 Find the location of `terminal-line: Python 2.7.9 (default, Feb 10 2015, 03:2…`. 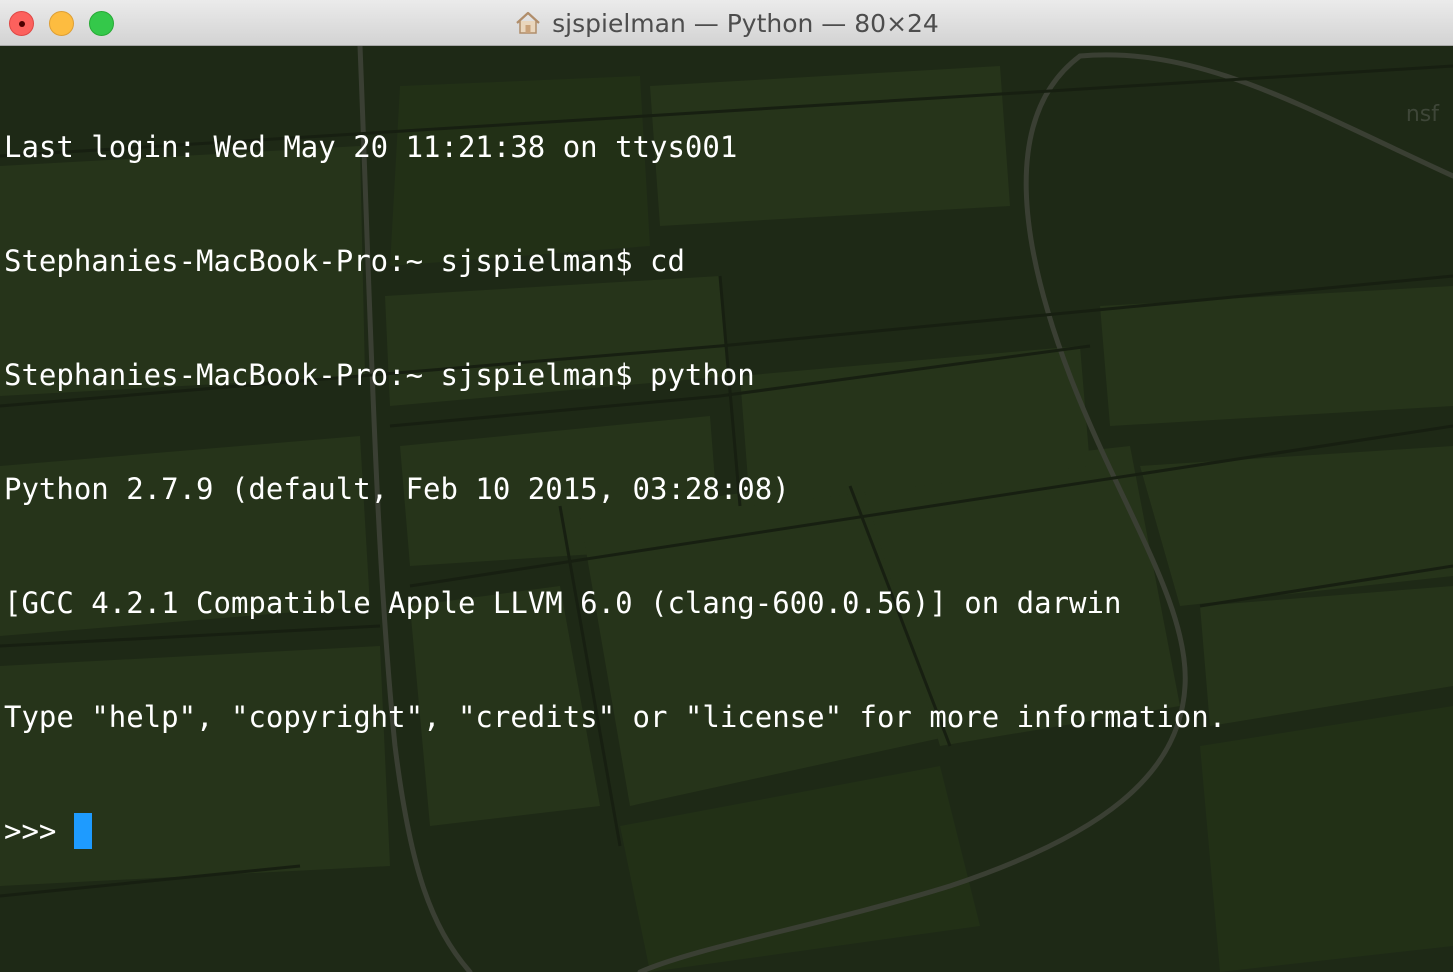

terminal-line: Python 2.7.9 (default, Feb 10 2015, 03:2… is located at coordinates (397, 489).